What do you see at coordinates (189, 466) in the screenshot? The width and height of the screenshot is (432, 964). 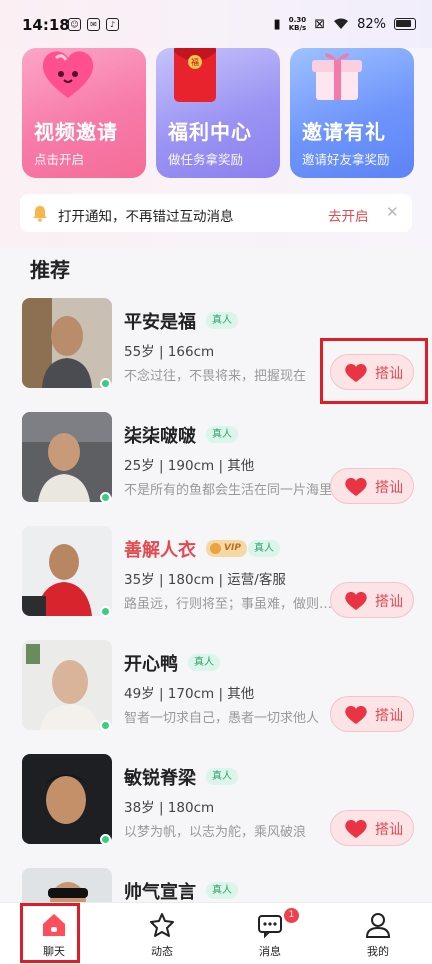 I see `user-info: 25岁 | 190cm | 其他` at bounding box center [189, 466].